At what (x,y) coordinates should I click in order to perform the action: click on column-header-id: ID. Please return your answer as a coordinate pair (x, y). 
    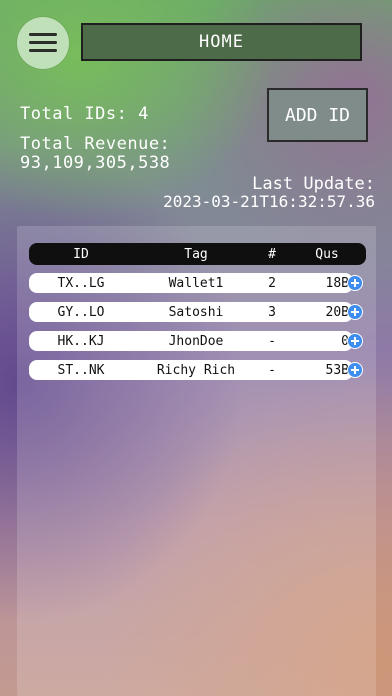
    Looking at the image, I should click on (81, 254).